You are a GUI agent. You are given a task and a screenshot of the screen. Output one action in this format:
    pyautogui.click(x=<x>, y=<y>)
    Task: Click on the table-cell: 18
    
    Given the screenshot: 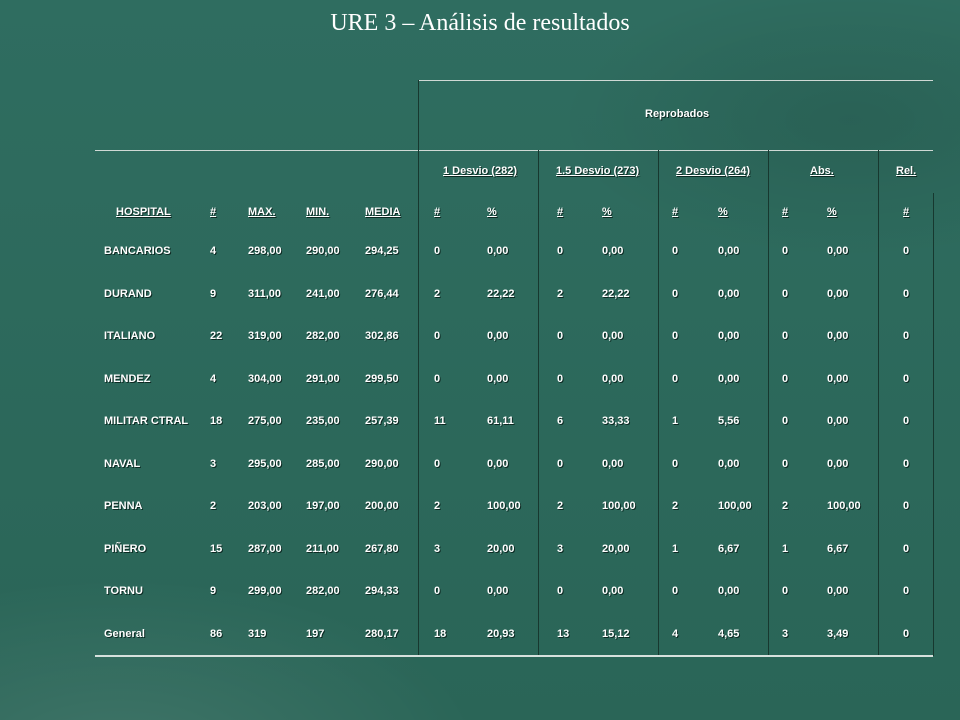 What is the action you would take?
    pyautogui.click(x=216, y=421)
    